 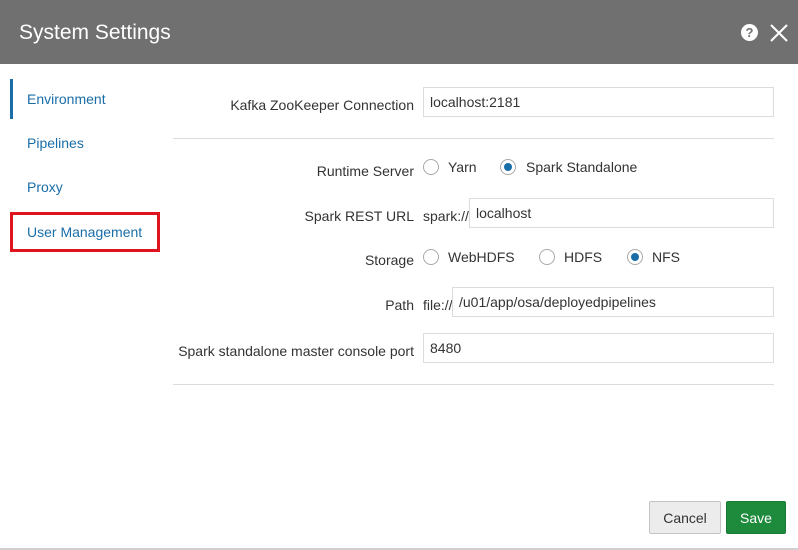 What do you see at coordinates (85, 187) in the screenshot?
I see `sidebar-item-proxy: Proxy` at bounding box center [85, 187].